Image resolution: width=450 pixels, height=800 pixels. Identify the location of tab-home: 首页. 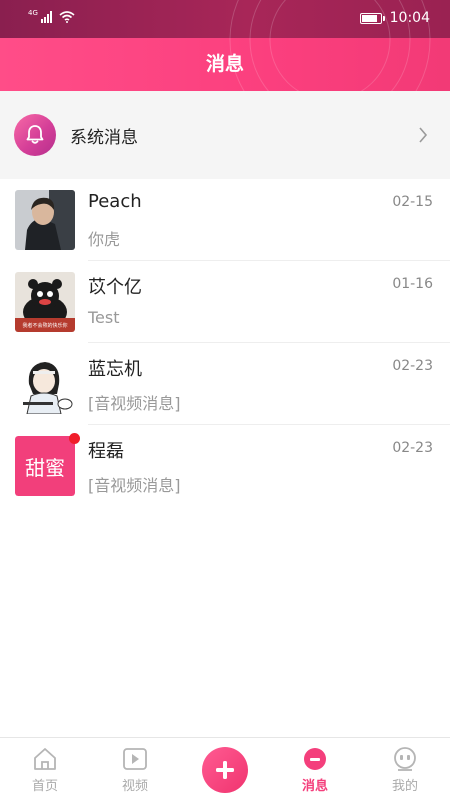
(45, 769).